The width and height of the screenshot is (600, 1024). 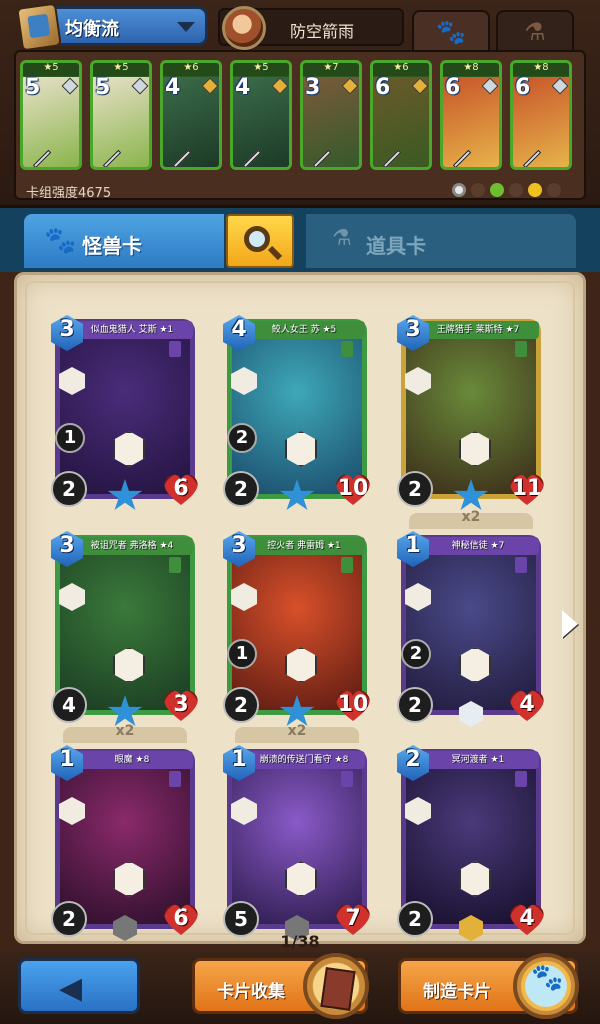 What do you see at coordinates (186, 27) in the screenshot?
I see `chevron-down-icon` at bounding box center [186, 27].